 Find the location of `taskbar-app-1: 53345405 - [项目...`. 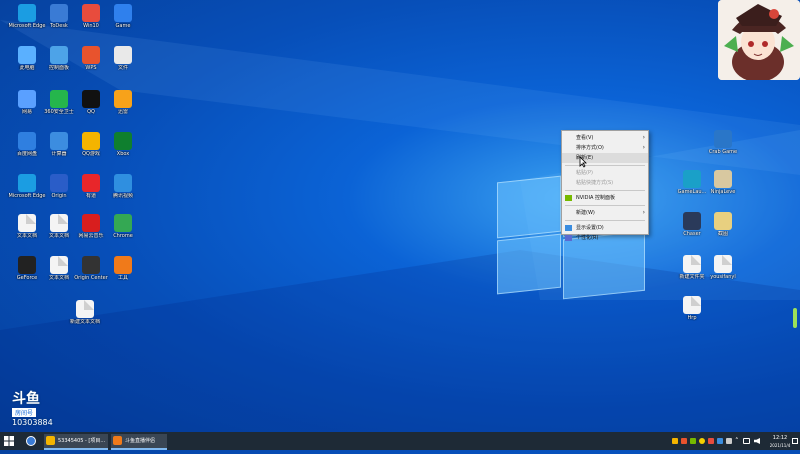

taskbar-app-1: 53345405 - [项目... is located at coordinates (76, 442).